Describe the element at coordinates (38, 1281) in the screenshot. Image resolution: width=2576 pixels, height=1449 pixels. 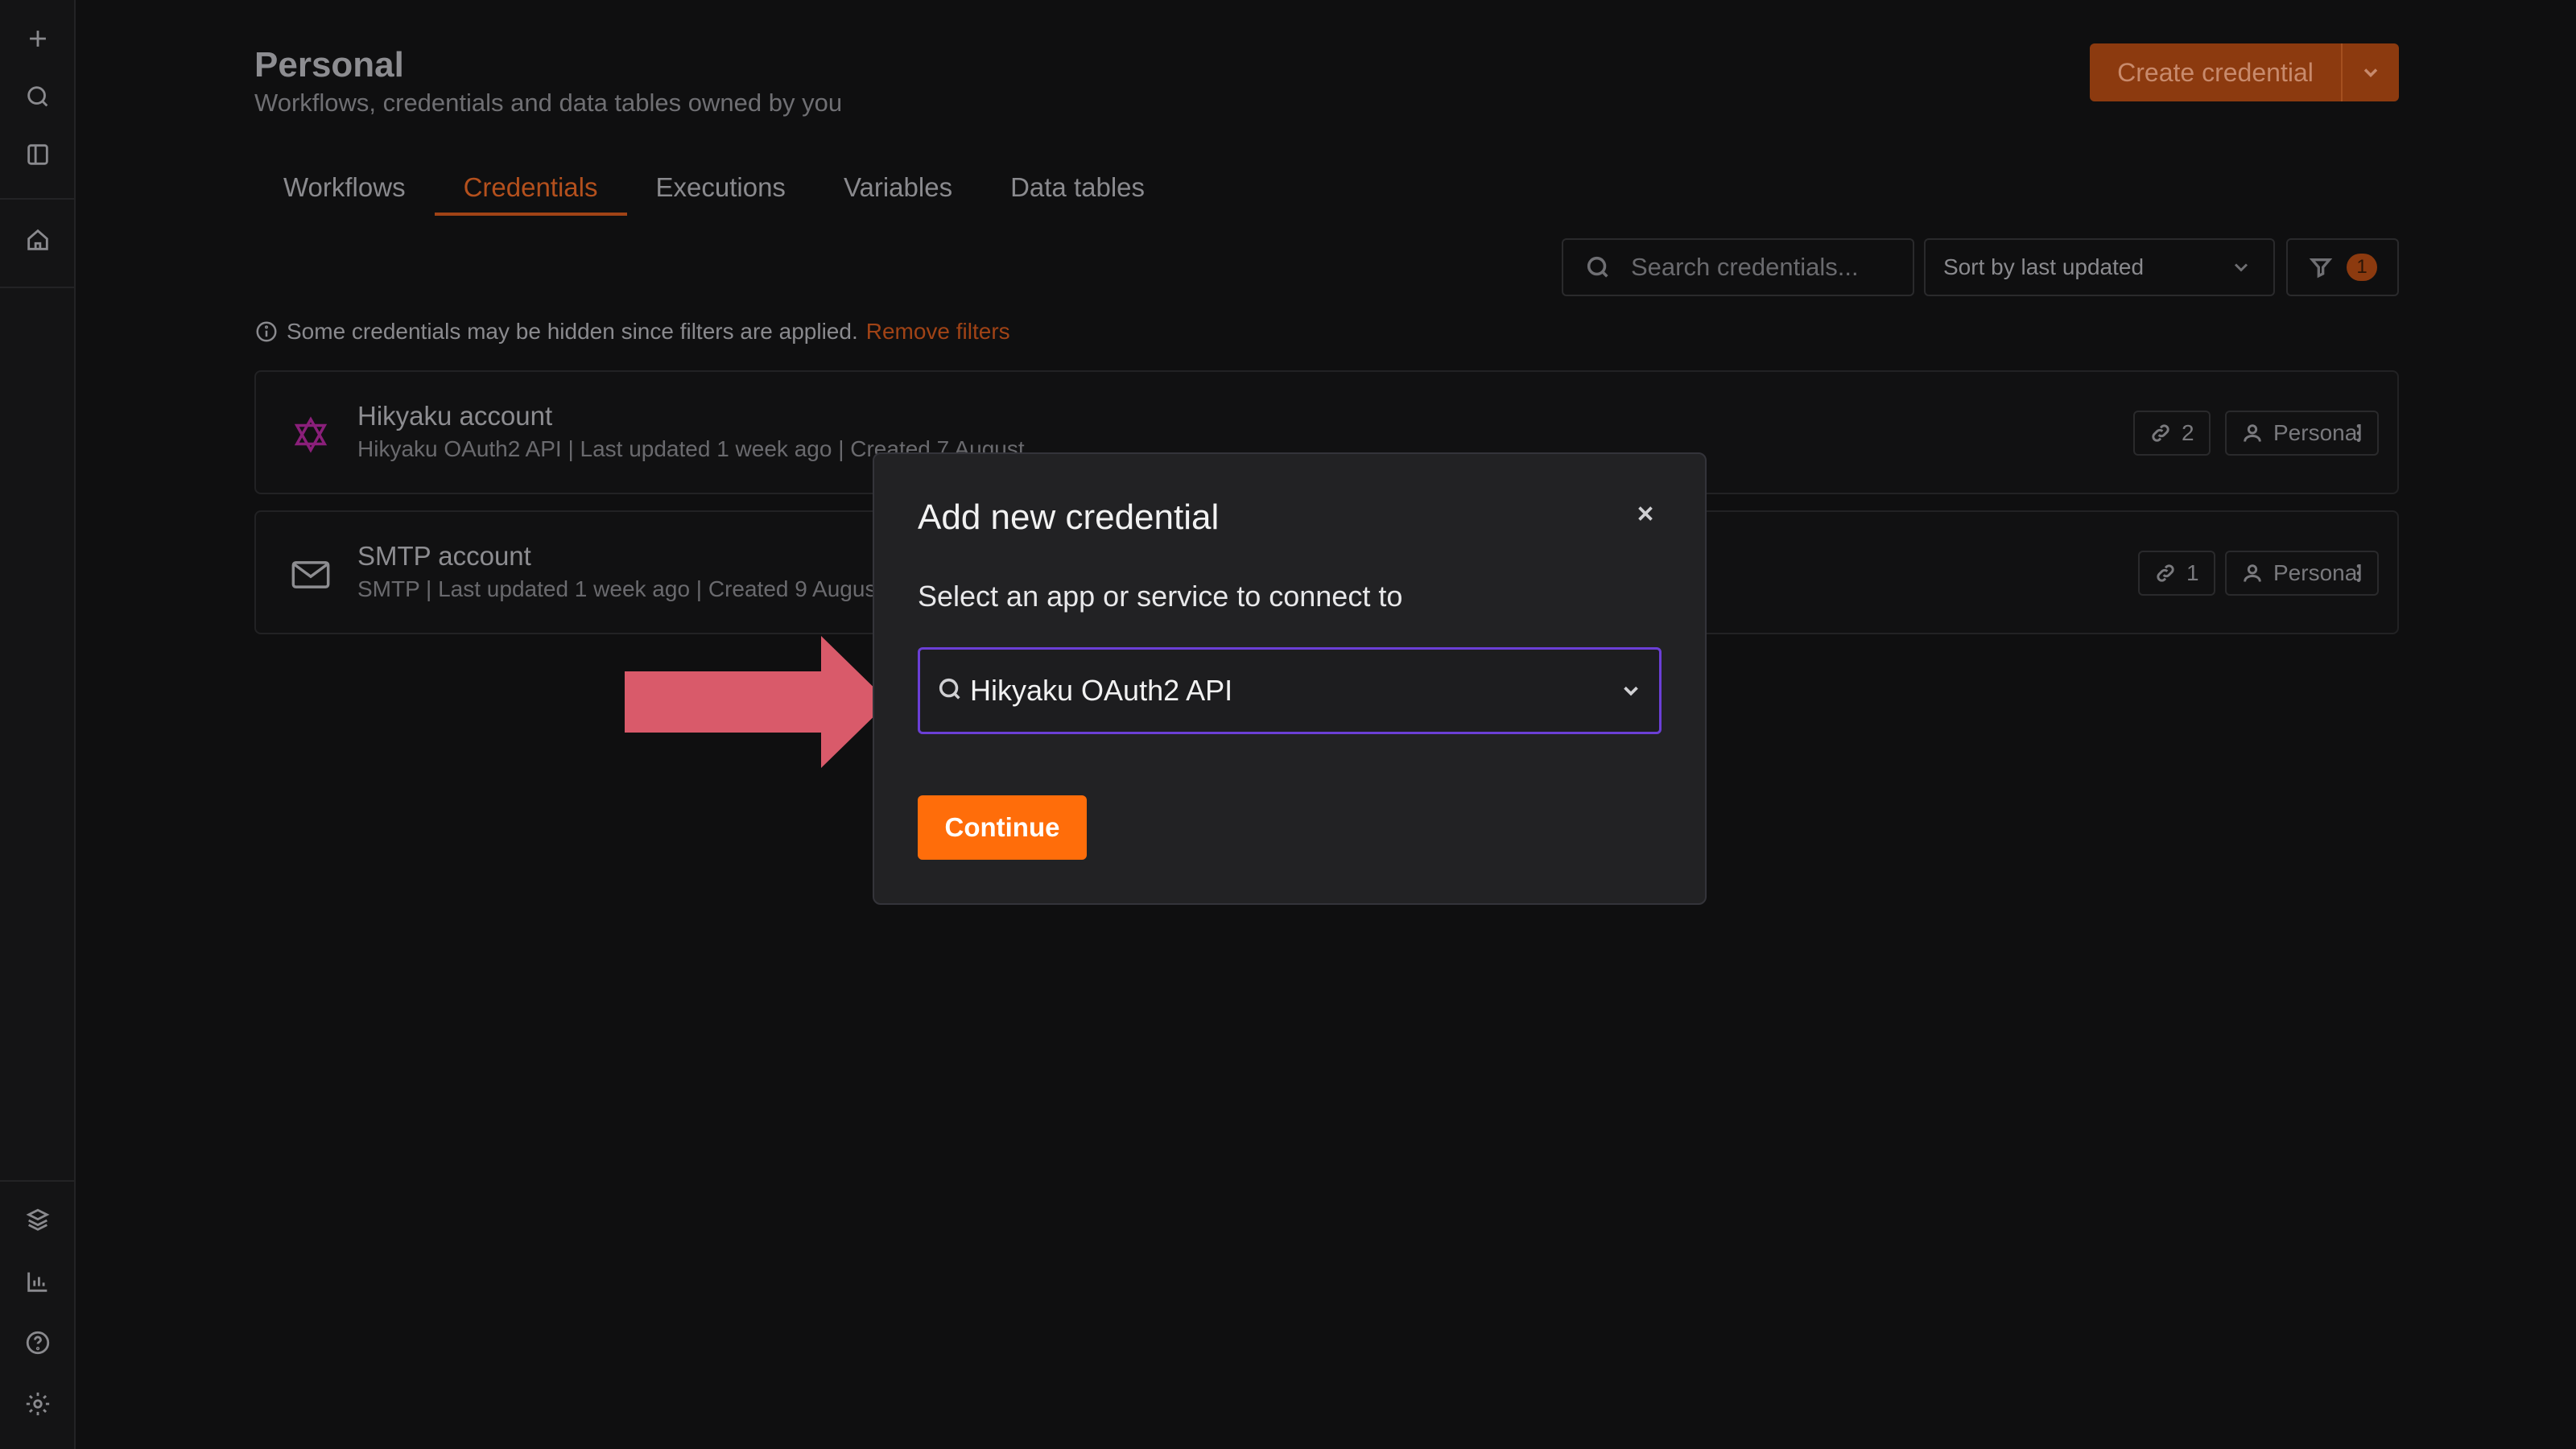
I see `insights-icon` at that location.